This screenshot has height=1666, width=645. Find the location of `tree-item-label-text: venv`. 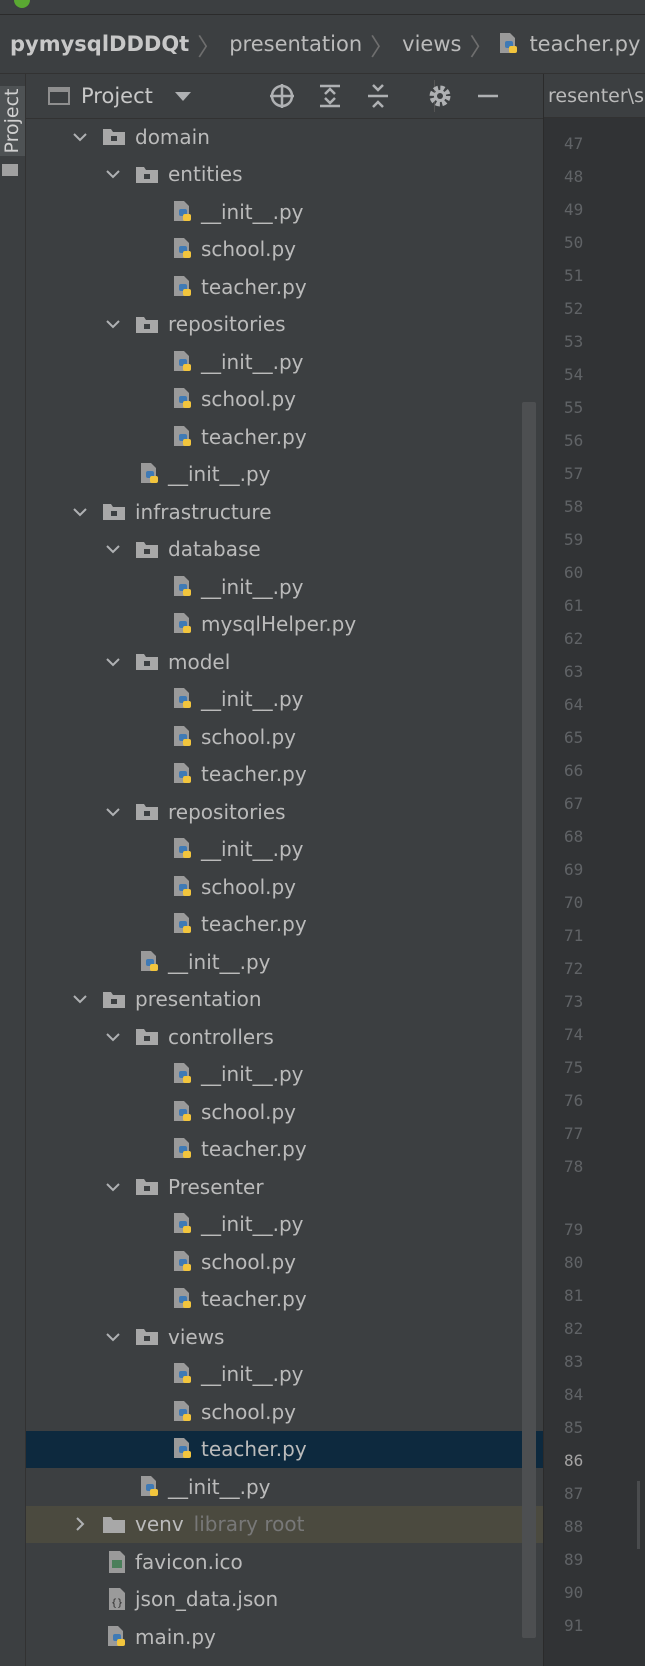

tree-item-label-text: venv is located at coordinates (159, 1524).